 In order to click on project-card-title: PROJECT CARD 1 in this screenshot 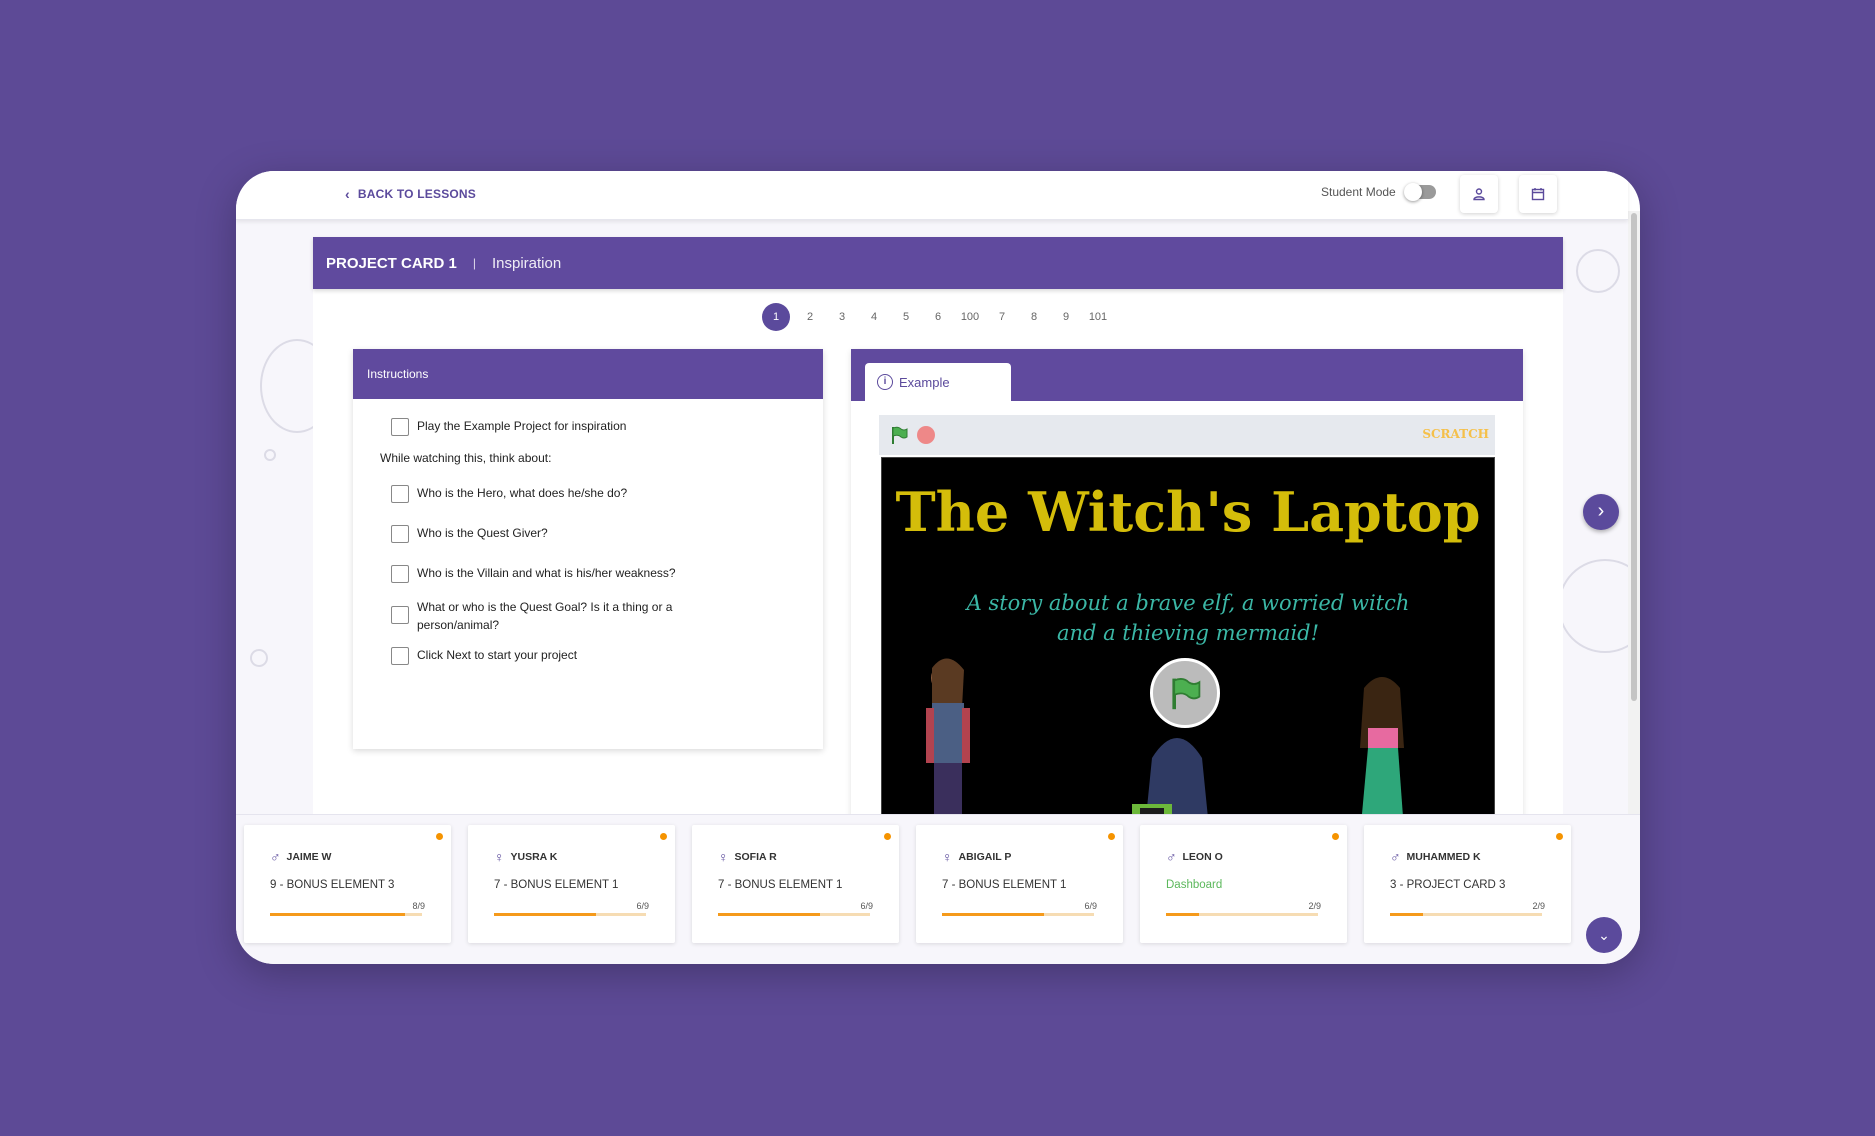, I will do `click(391, 263)`.